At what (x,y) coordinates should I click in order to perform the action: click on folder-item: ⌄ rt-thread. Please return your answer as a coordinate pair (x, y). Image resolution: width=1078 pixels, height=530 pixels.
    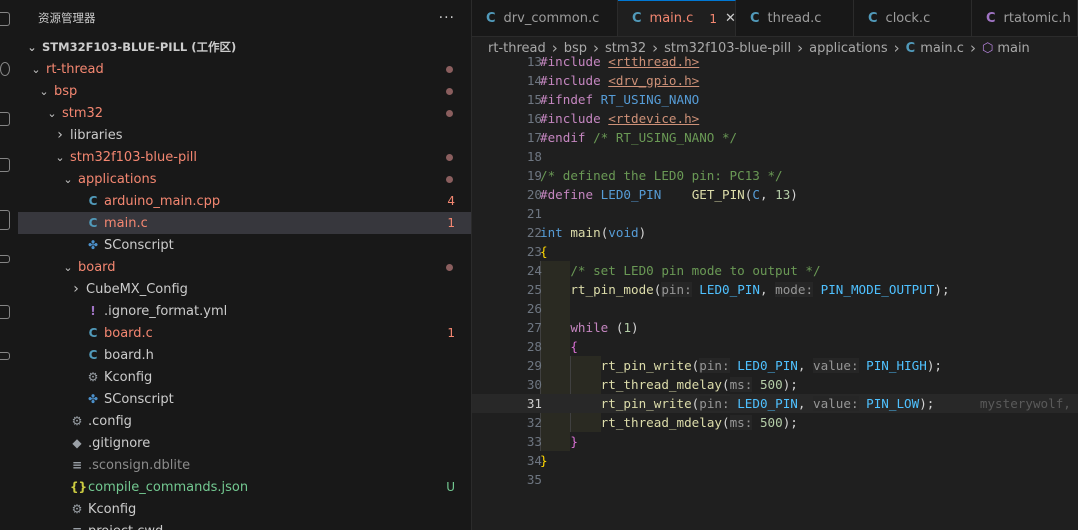
    Looking at the image, I should click on (244, 69).